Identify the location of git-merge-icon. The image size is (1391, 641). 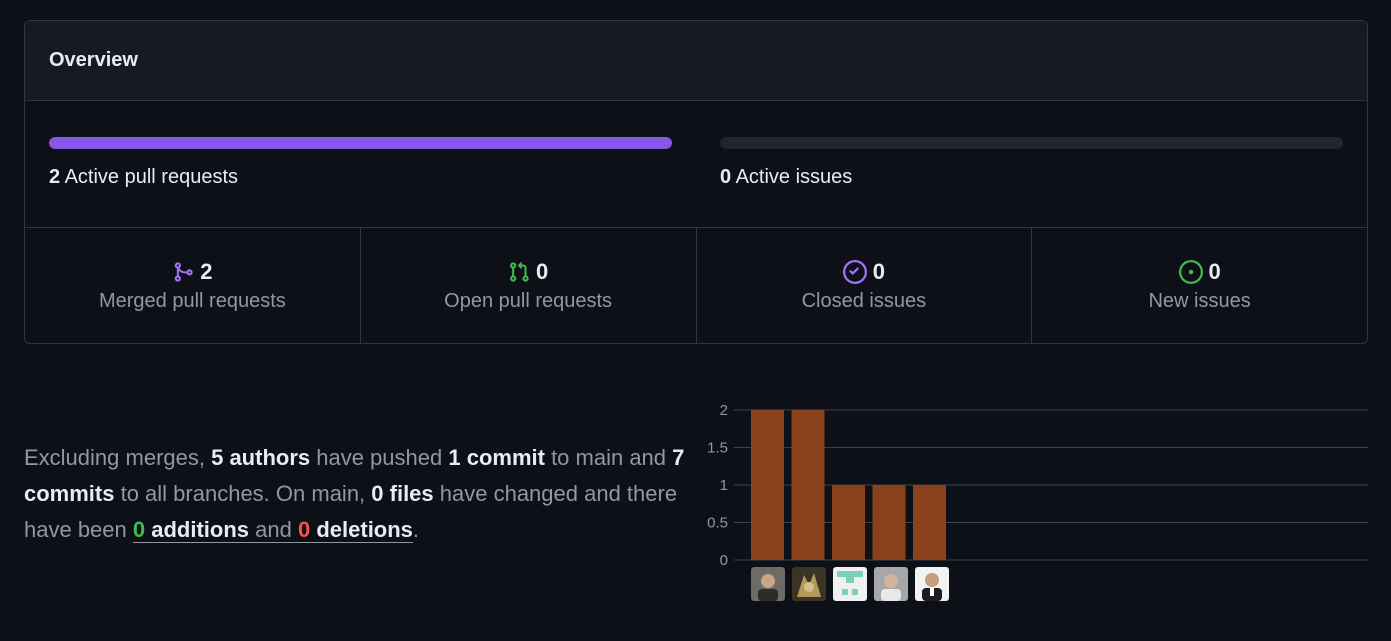
(183, 272).